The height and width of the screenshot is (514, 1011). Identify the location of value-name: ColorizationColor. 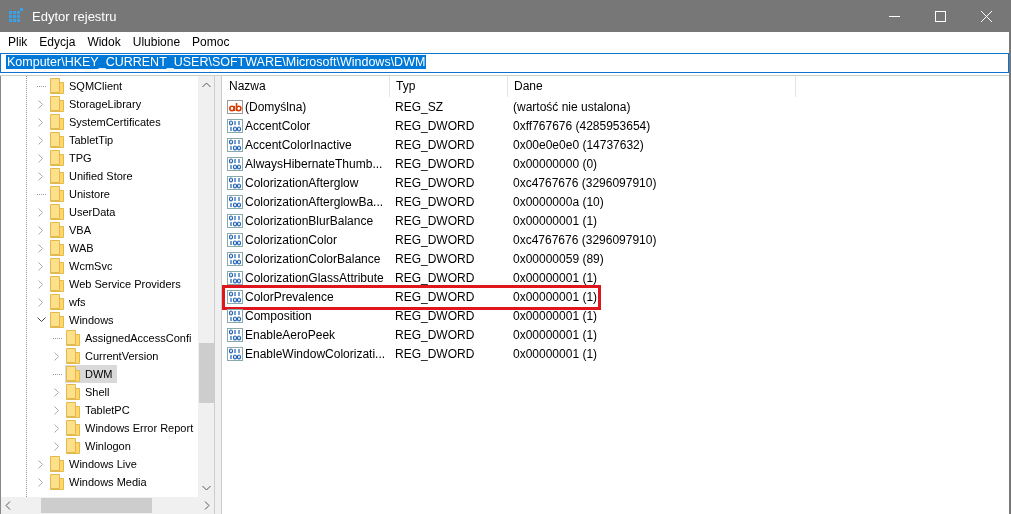
(291, 239).